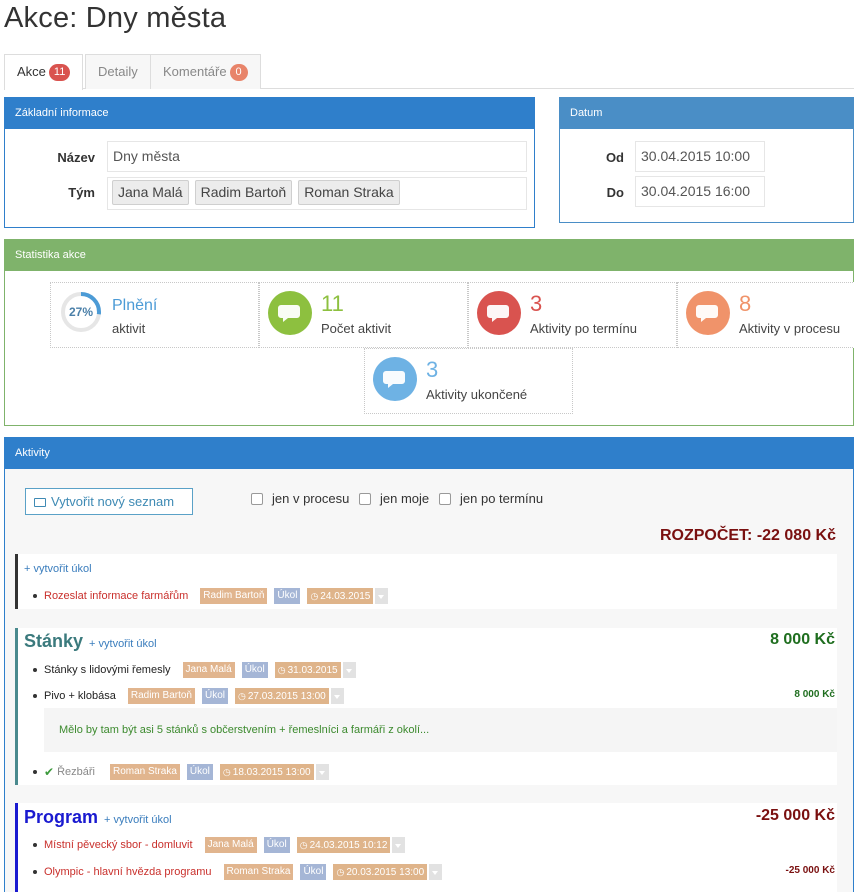  I want to click on task-title: Pivo + klobása, so click(80, 696).